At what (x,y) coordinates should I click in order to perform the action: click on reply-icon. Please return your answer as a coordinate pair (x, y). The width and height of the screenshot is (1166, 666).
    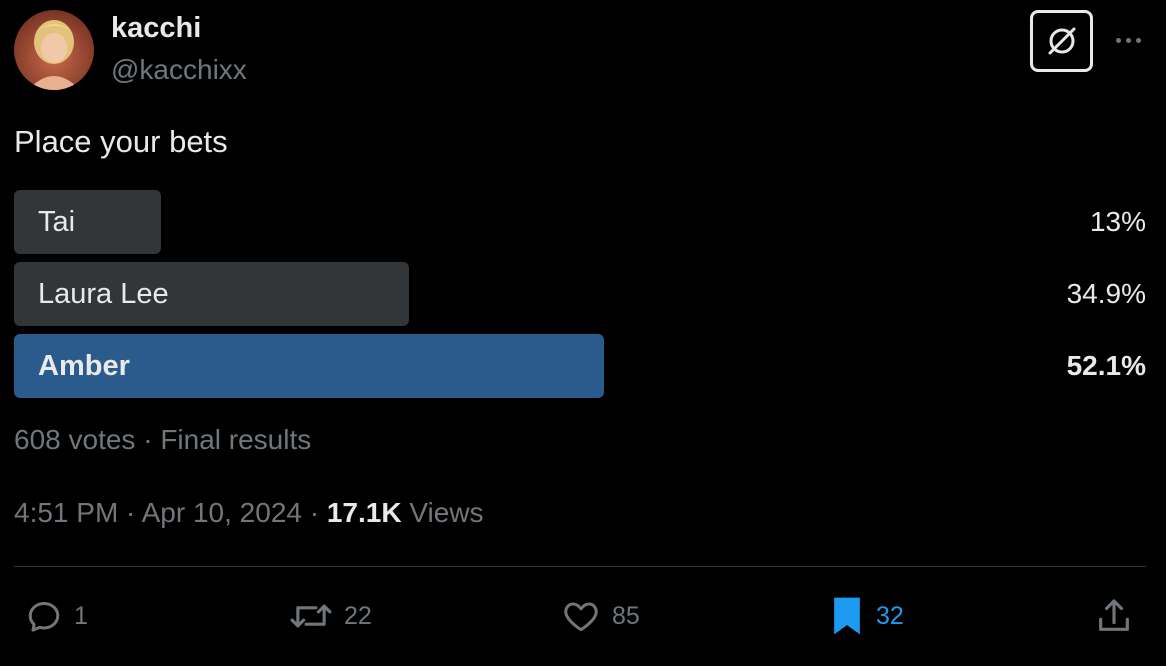
    Looking at the image, I should click on (44, 617).